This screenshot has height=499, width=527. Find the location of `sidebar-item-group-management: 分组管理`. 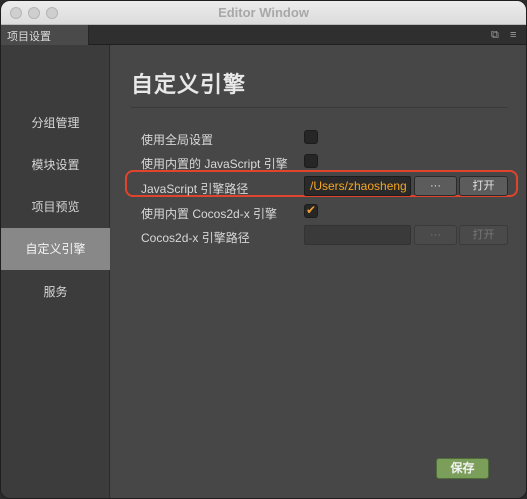

sidebar-item-group-management: 分组管理 is located at coordinates (55, 123).